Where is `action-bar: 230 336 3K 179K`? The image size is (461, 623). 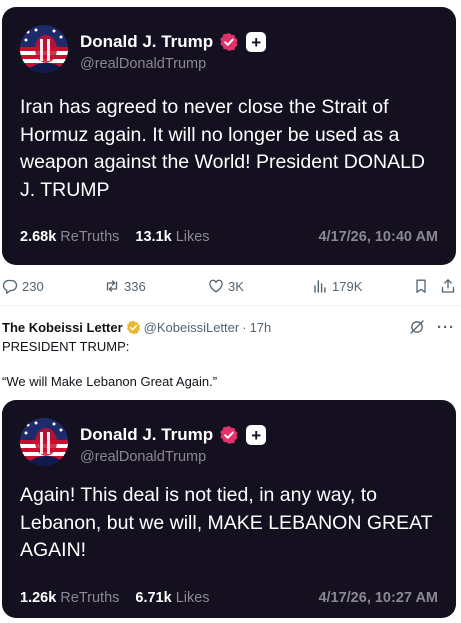
action-bar: 230 336 3K 179K is located at coordinates (230, 288).